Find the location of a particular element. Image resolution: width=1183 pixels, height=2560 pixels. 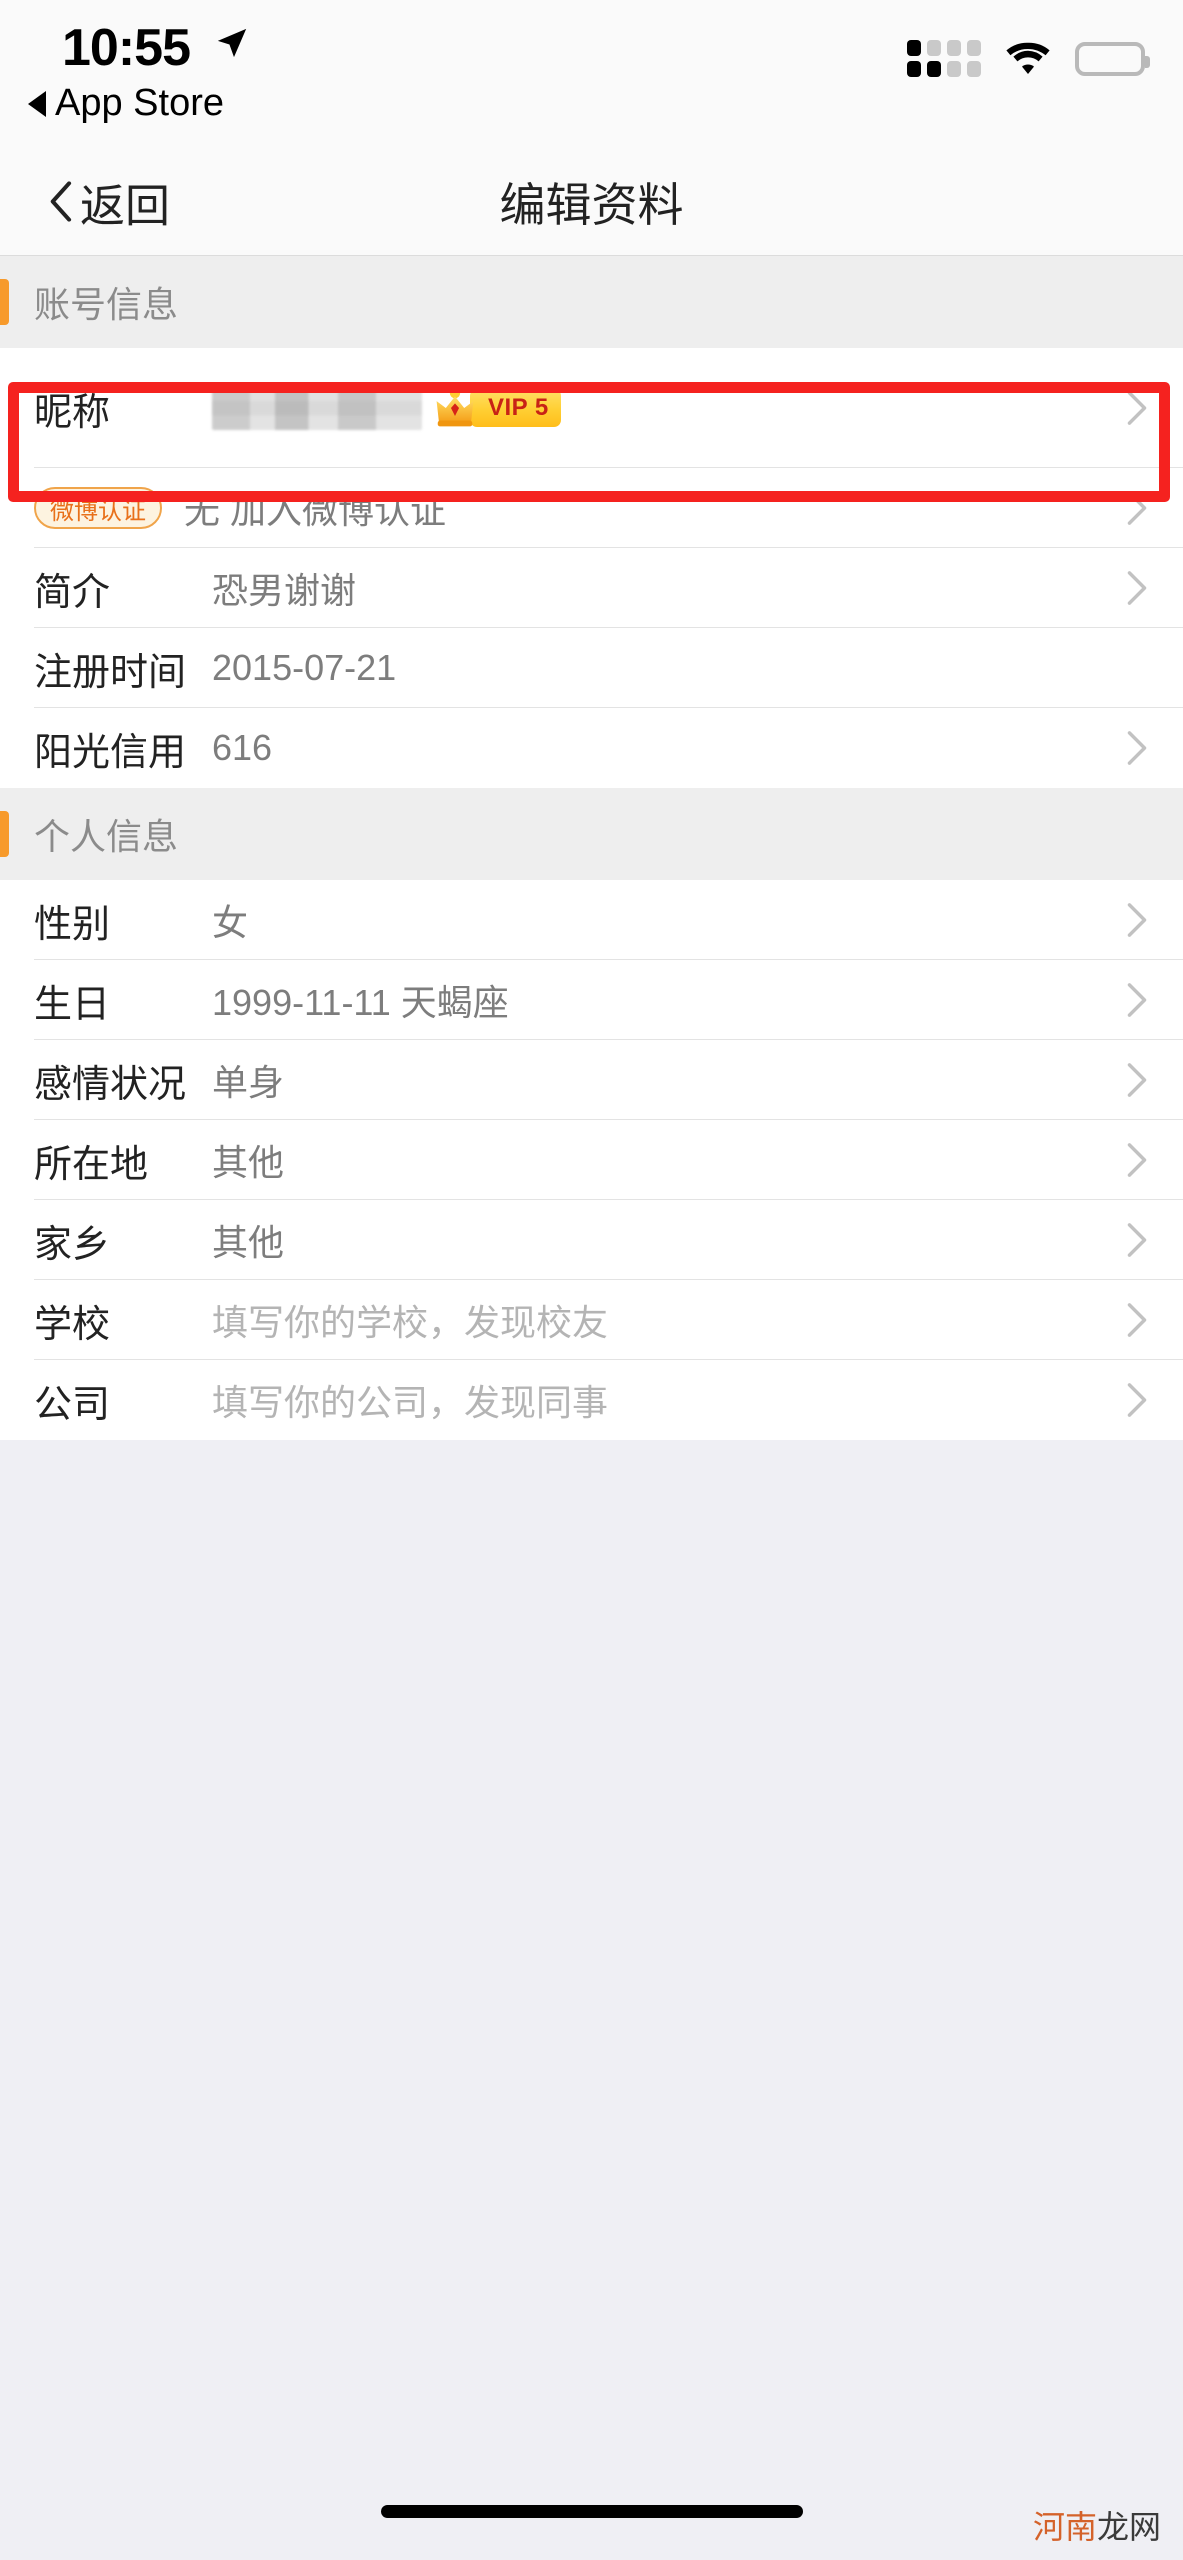

watermark: 河南龙网 is located at coordinates (1097, 2525).